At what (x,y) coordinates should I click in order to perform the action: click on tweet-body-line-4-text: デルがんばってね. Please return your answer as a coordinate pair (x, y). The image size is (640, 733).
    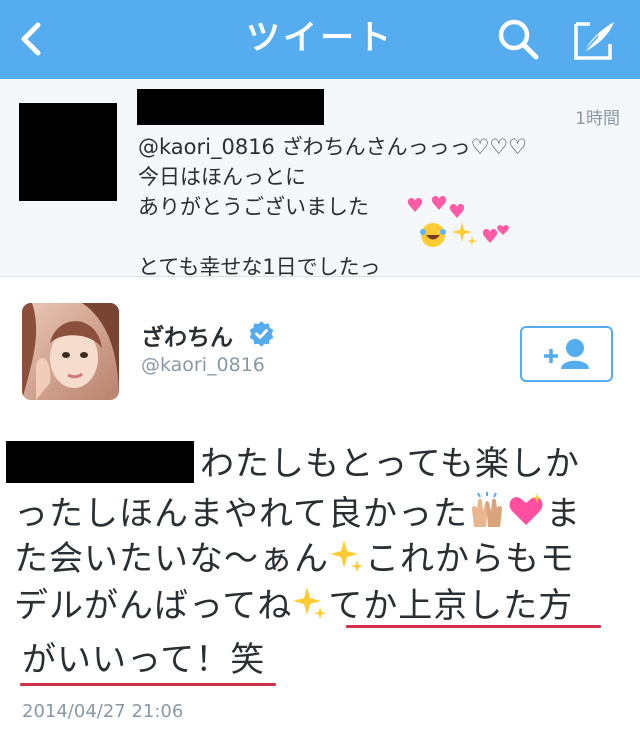
    Looking at the image, I should click on (153, 606).